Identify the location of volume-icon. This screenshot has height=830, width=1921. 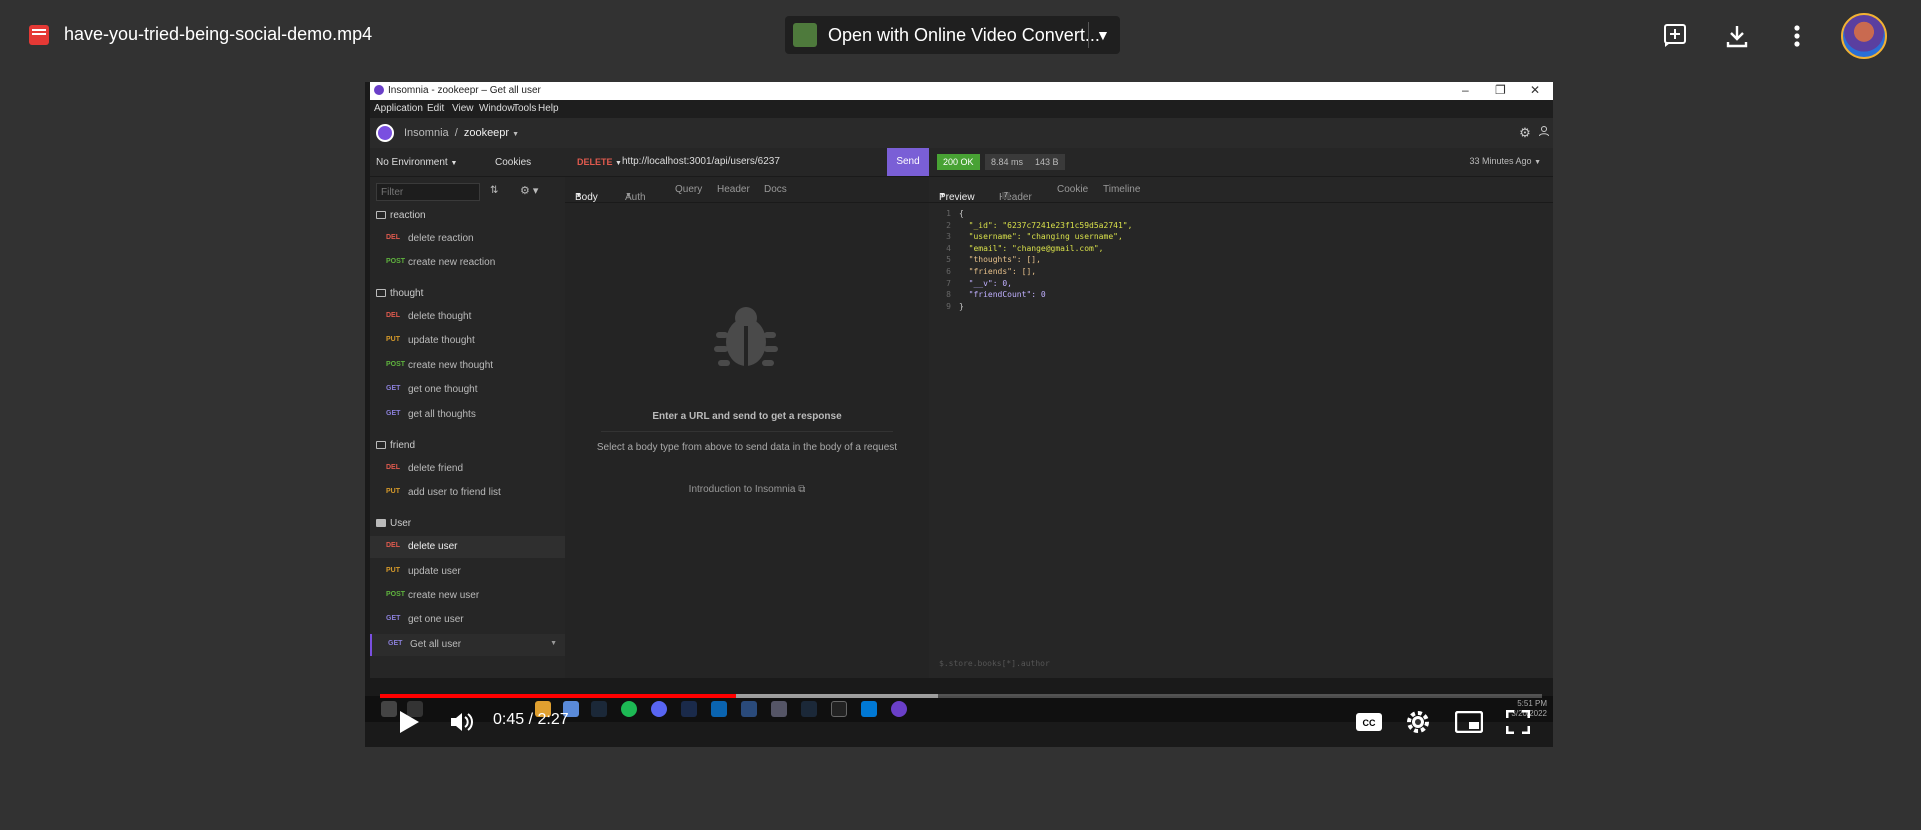
(462, 724).